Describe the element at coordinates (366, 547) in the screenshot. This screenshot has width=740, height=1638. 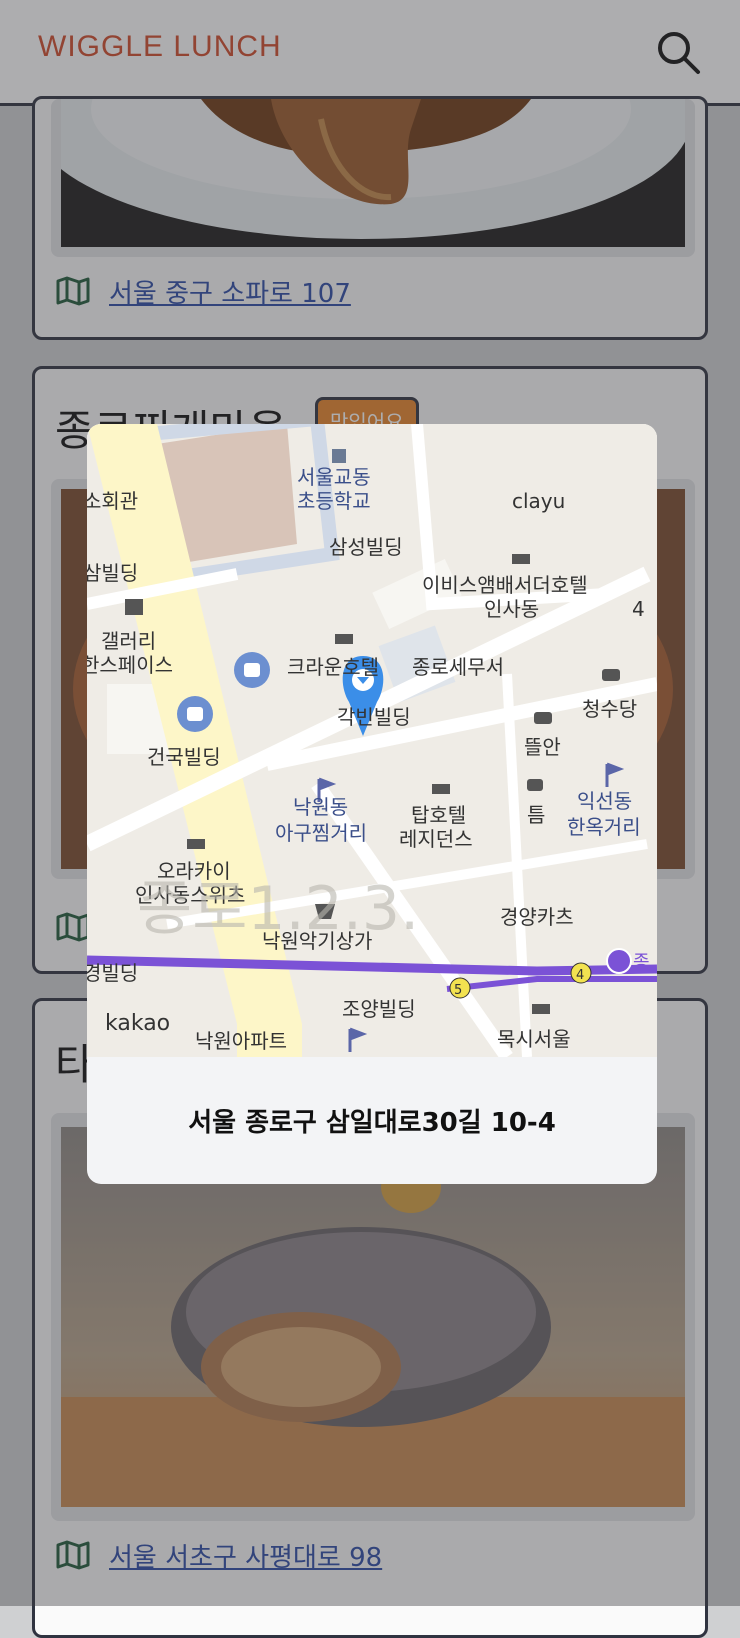
I see `map-label: 삼성빌딩` at that location.